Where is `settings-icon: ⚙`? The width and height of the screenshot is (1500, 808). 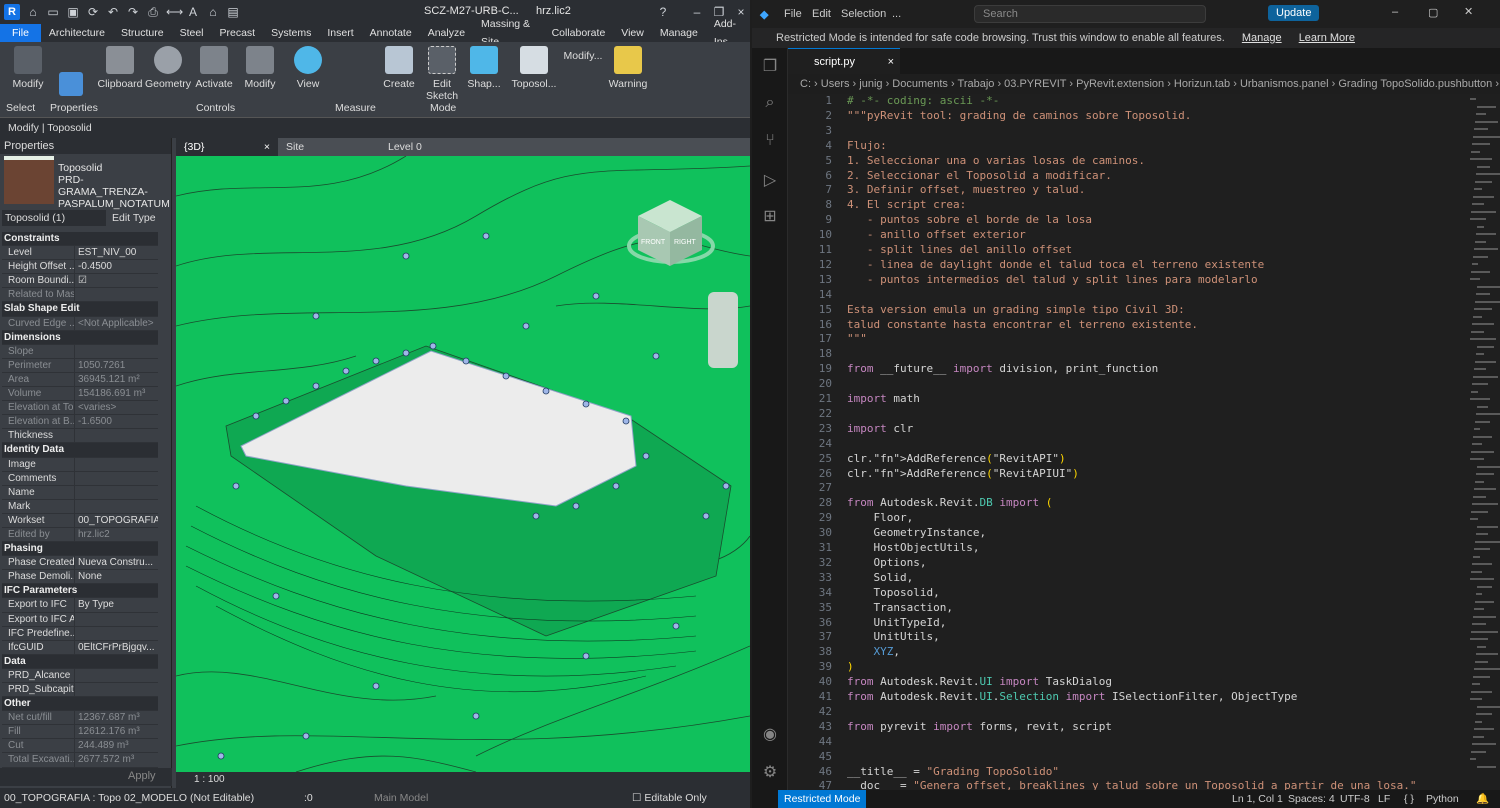 settings-icon: ⚙ is located at coordinates (770, 772).